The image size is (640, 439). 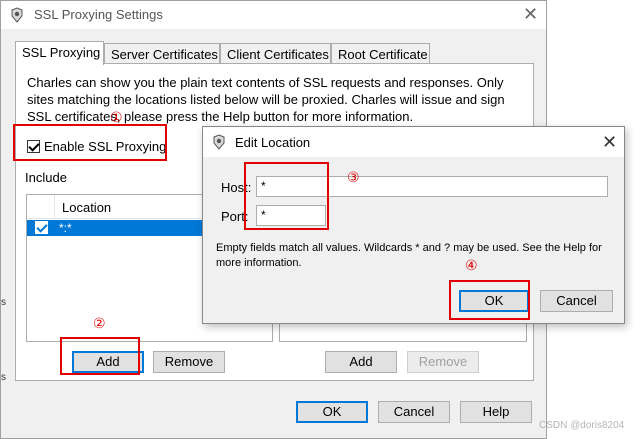 I want to click on annotation-box-add, so click(x=100, y=356).